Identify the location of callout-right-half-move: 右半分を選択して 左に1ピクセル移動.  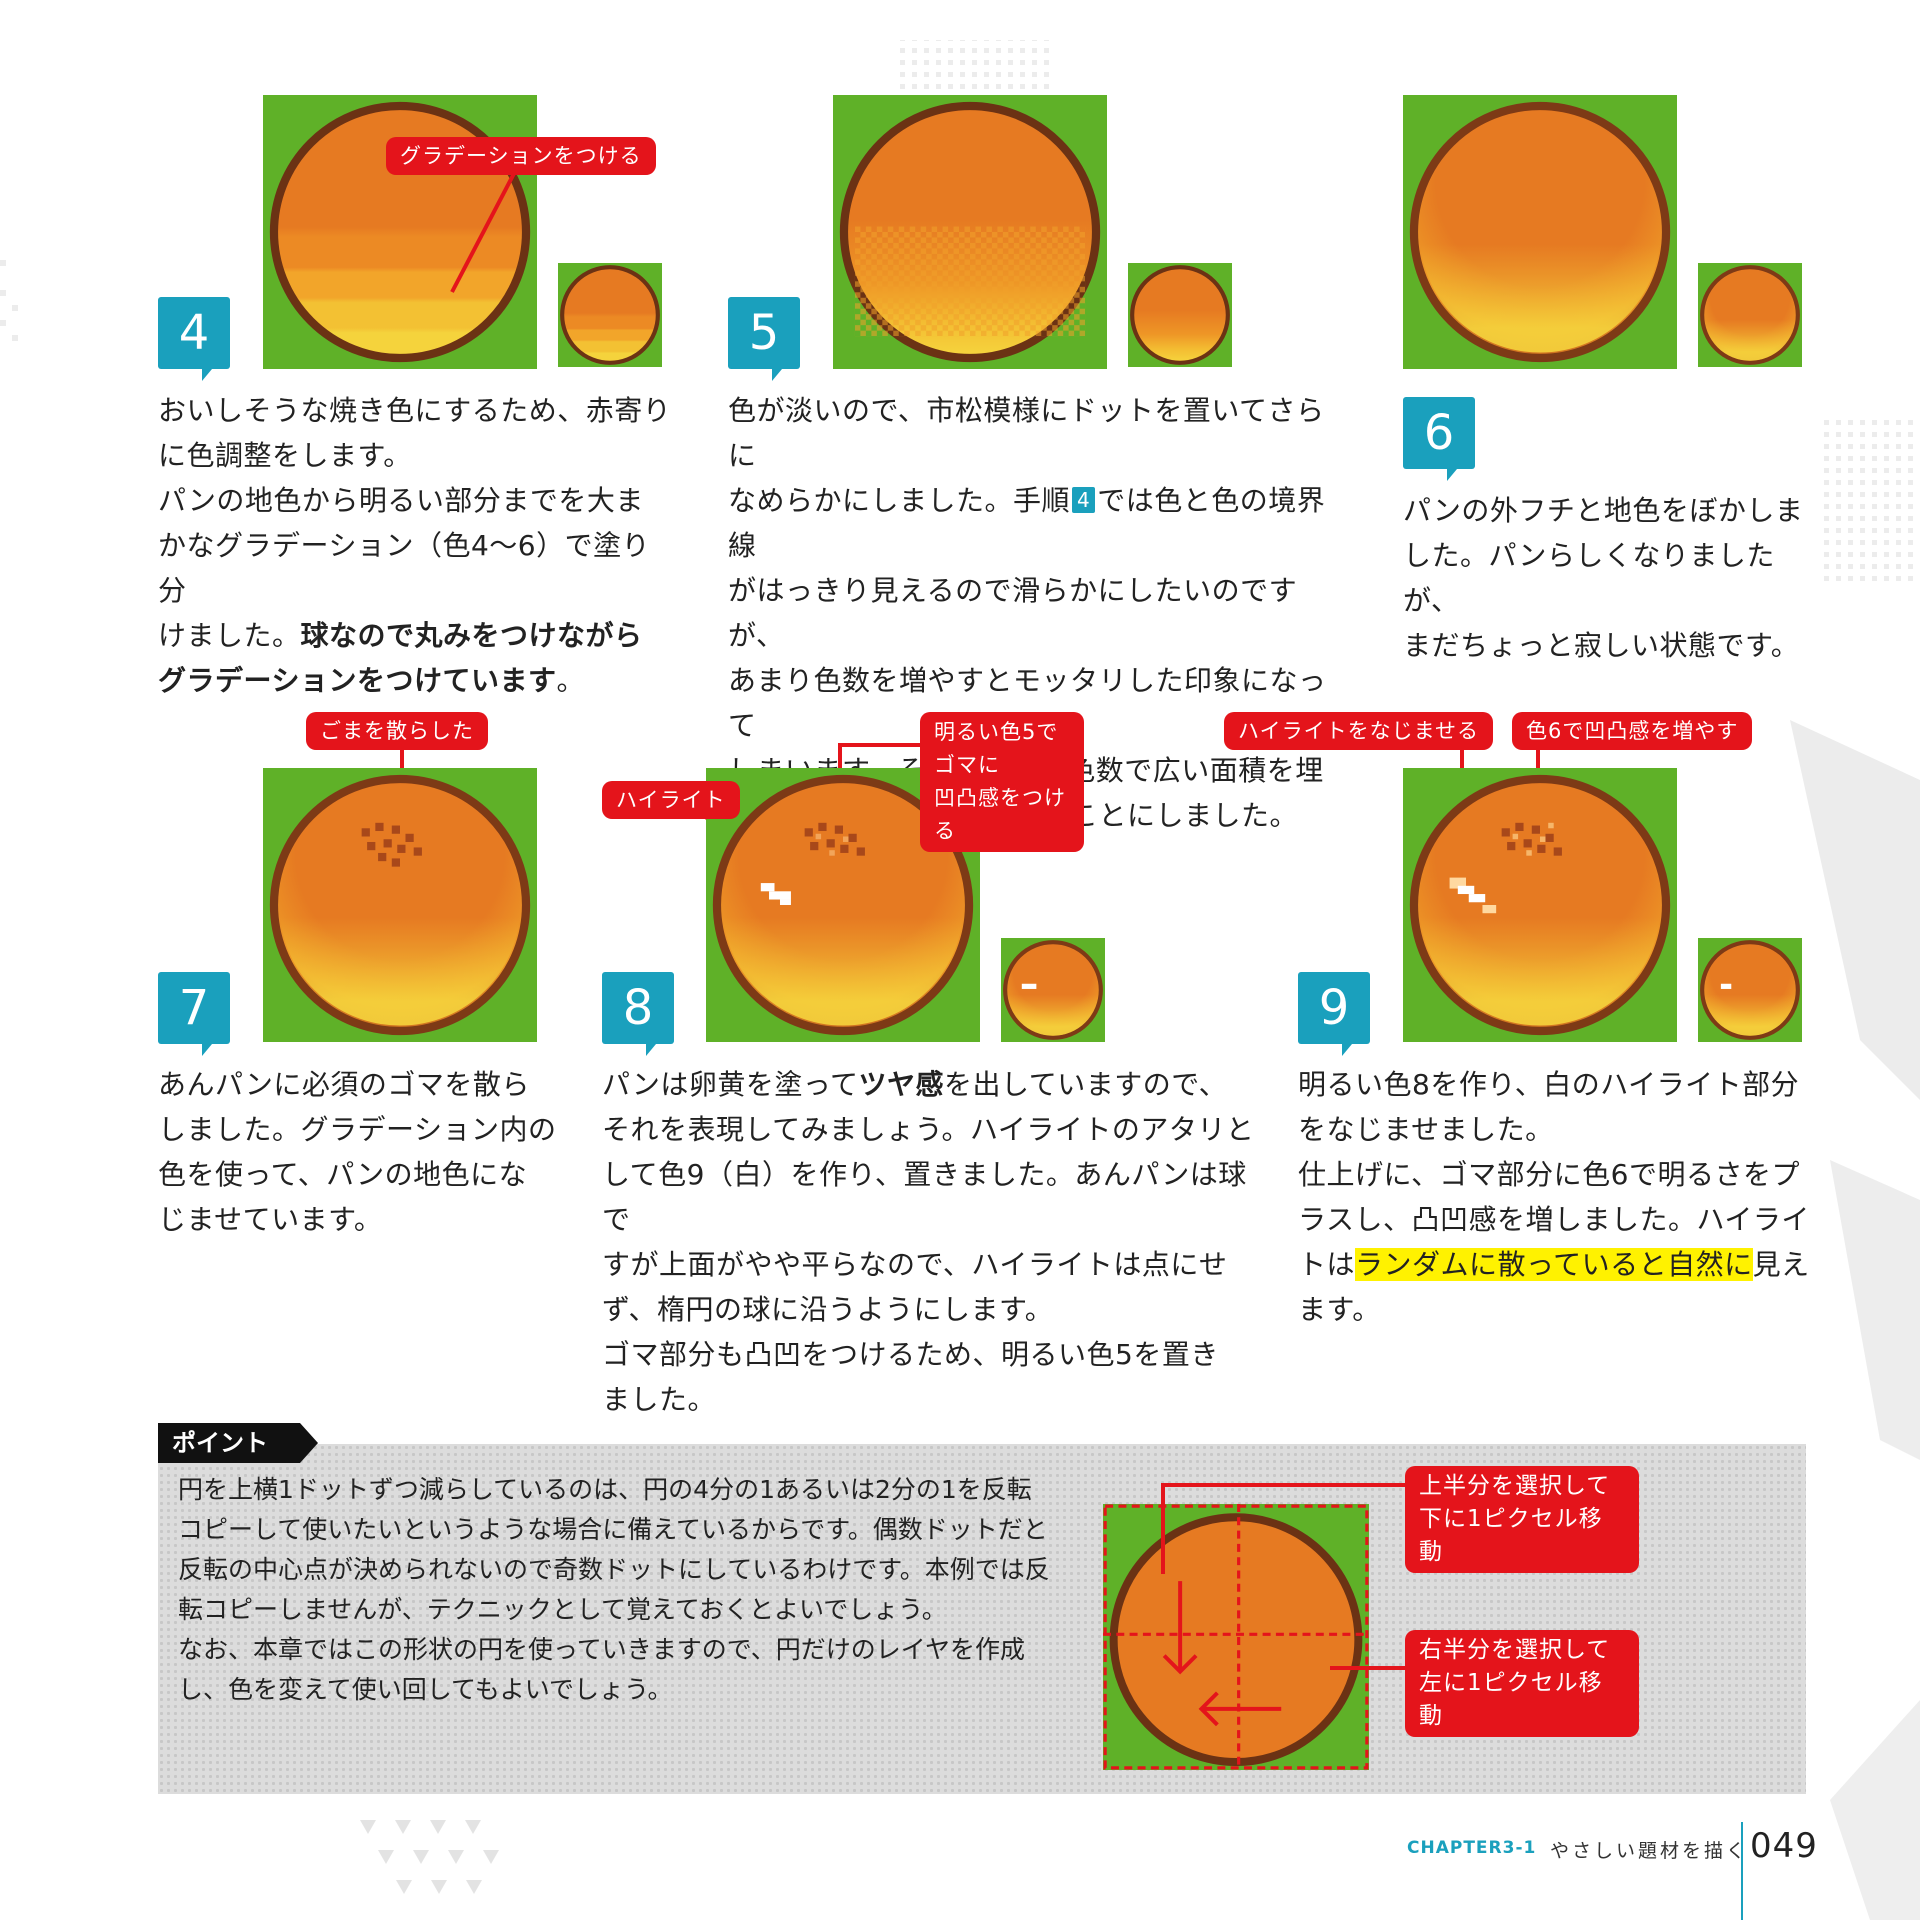
(1522, 1683).